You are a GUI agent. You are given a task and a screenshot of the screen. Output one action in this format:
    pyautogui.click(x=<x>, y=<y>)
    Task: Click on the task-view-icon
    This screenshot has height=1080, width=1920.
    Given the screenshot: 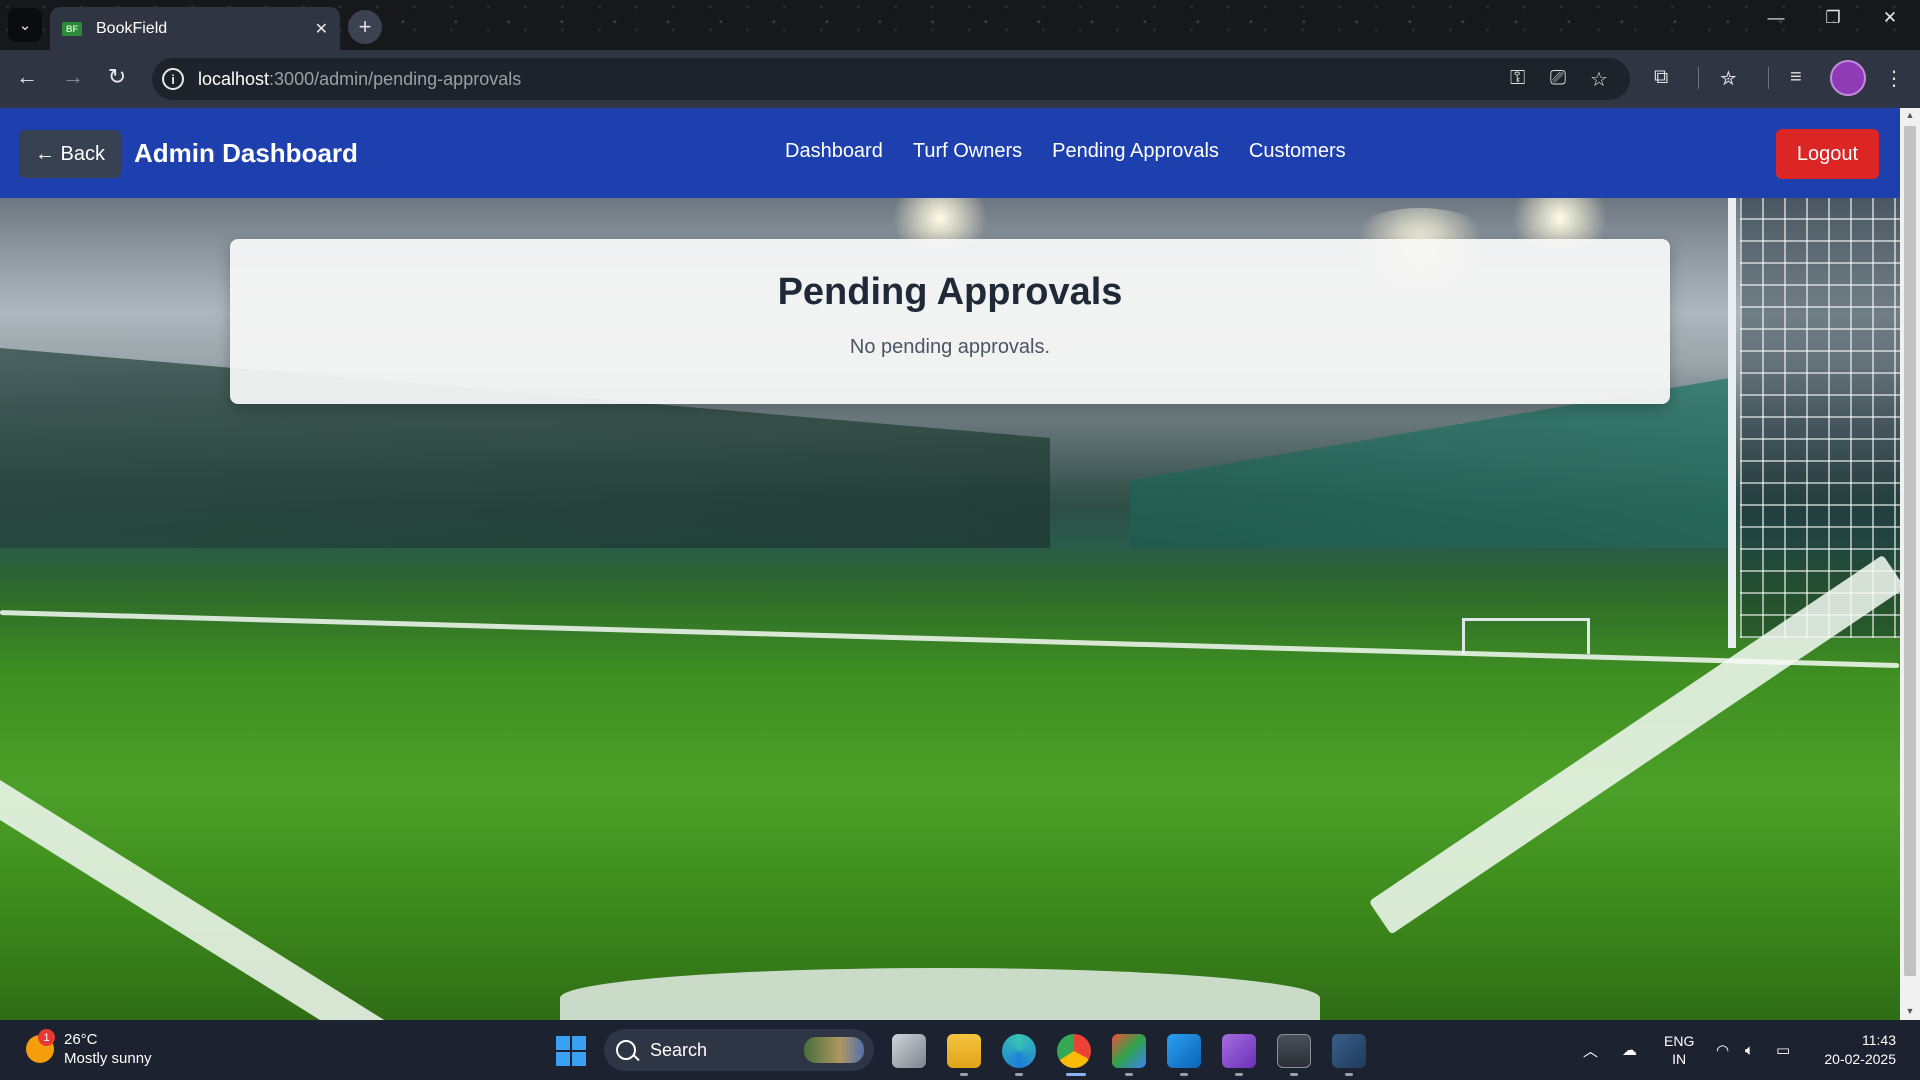 What is the action you would take?
    pyautogui.click(x=909, y=1051)
    